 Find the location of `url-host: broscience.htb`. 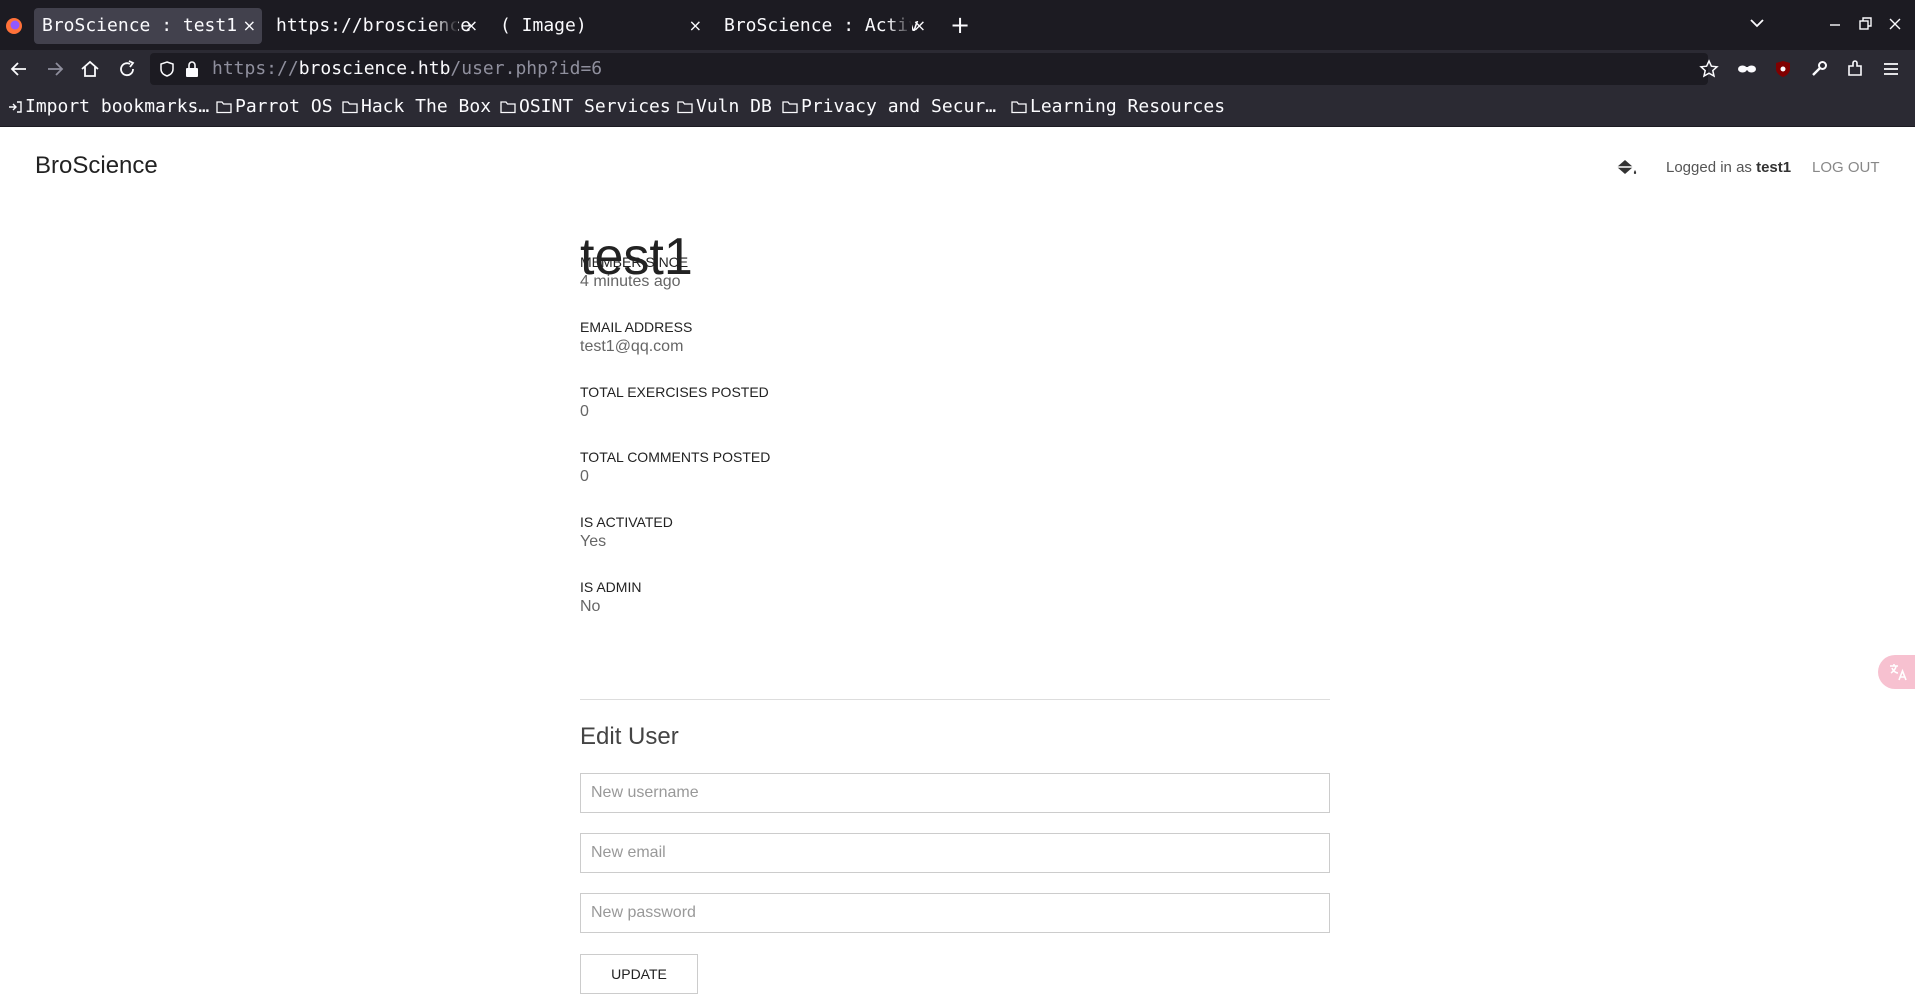

url-host: broscience.htb is located at coordinates (374, 68).